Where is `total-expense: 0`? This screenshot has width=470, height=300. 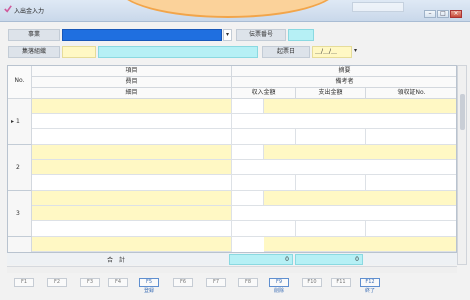 total-expense: 0 is located at coordinates (329, 259).